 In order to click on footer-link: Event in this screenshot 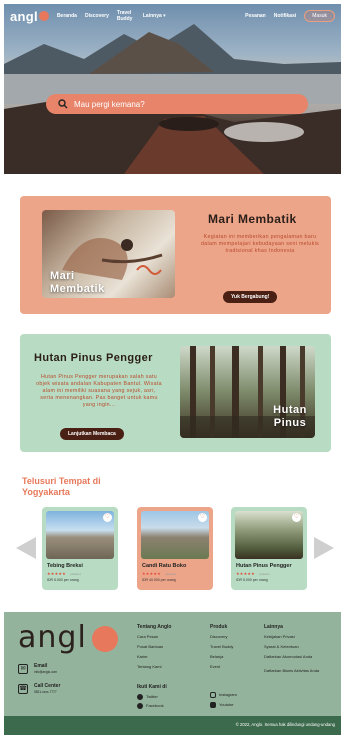, I will do `click(215, 666)`.